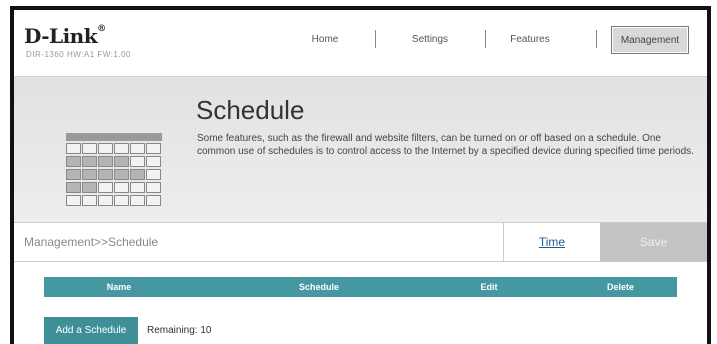 The width and height of the screenshot is (717, 344). I want to click on breadcrumb: Management>>Schedule, so click(91, 242).